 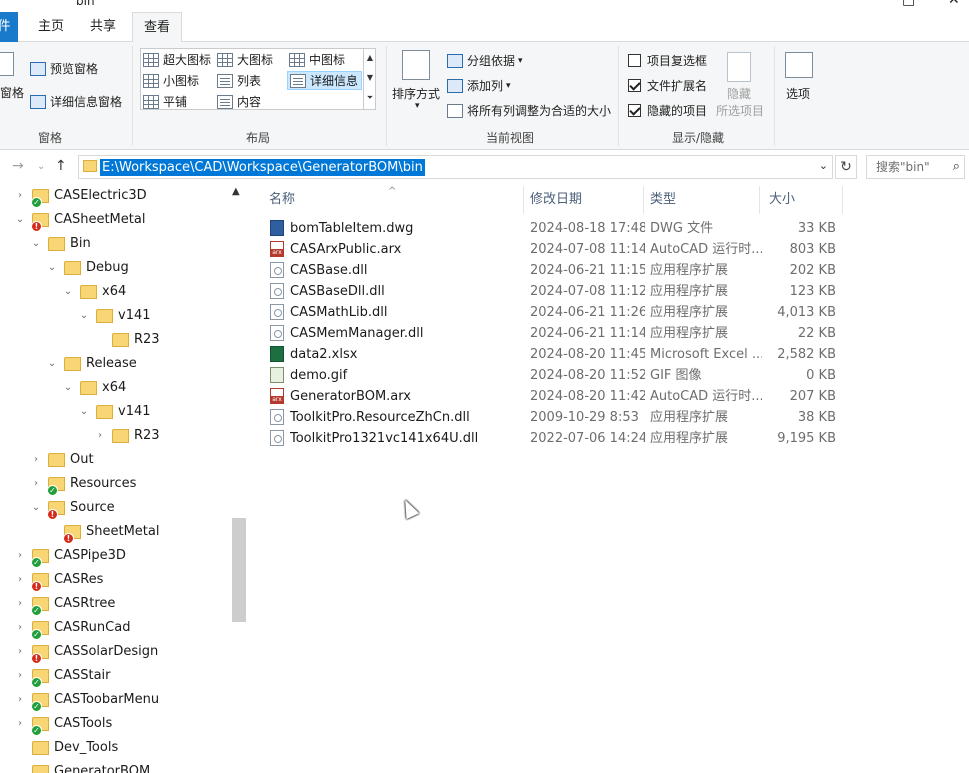 What do you see at coordinates (239, 80) in the screenshot?
I see `layout-list: 列表` at bounding box center [239, 80].